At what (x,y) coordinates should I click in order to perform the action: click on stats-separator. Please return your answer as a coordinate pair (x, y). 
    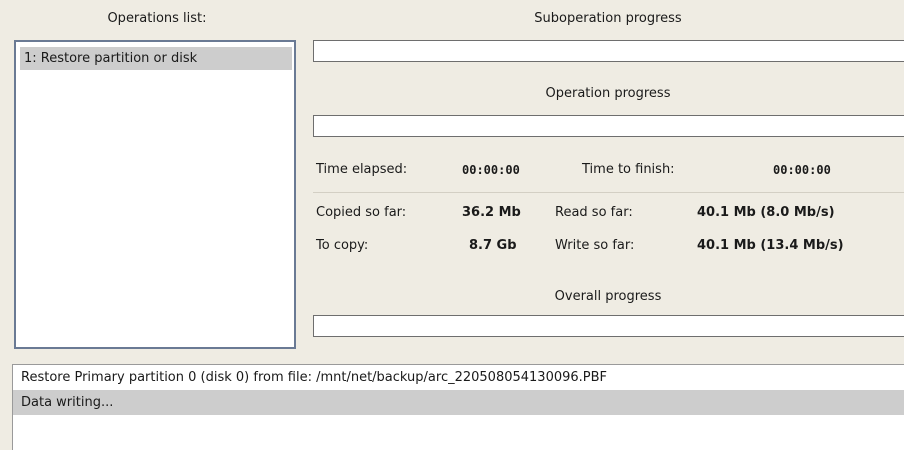
    Looking at the image, I should click on (608, 192).